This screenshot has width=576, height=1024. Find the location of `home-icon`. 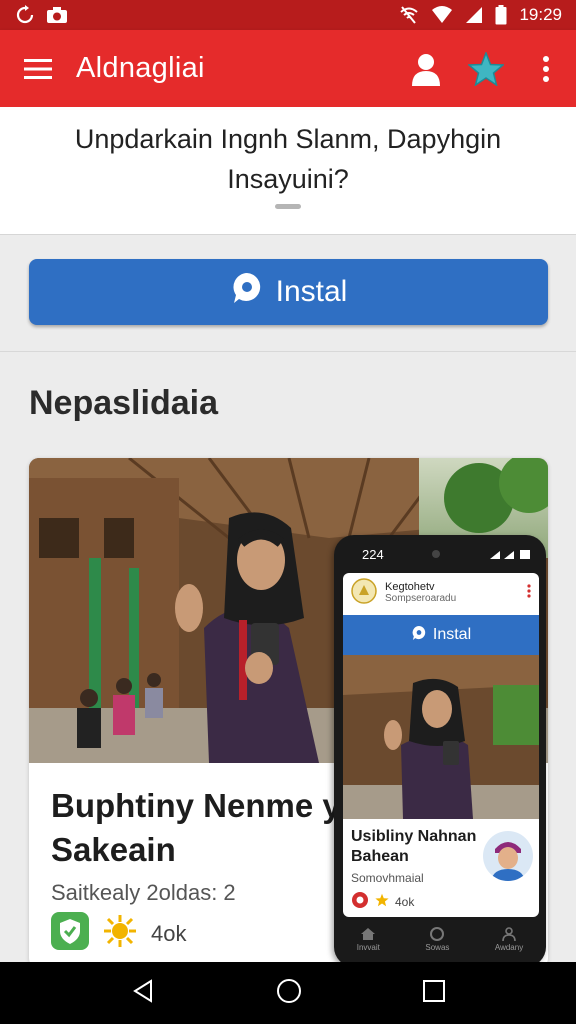

home-icon is located at coordinates (368, 934).